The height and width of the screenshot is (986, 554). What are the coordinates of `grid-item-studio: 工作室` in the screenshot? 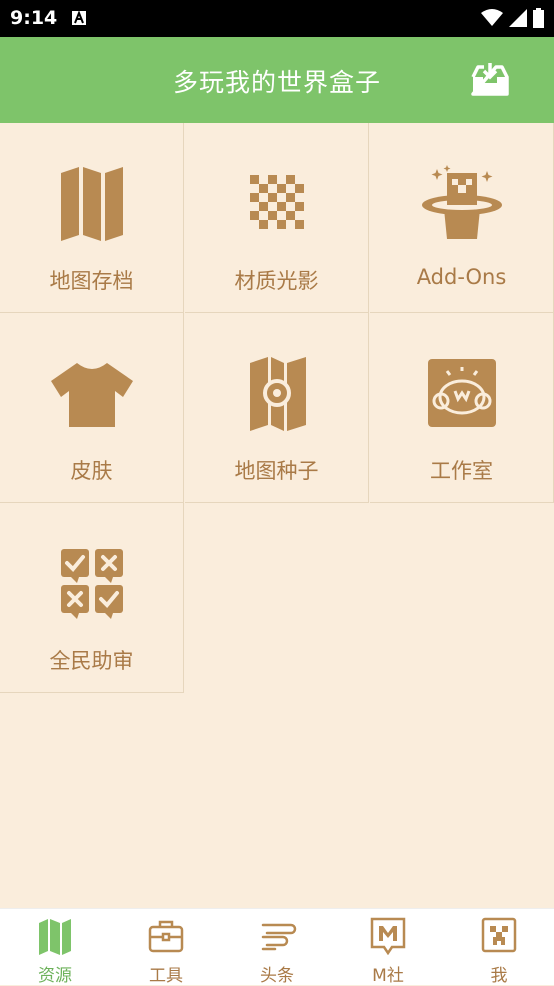 It's located at (462, 408).